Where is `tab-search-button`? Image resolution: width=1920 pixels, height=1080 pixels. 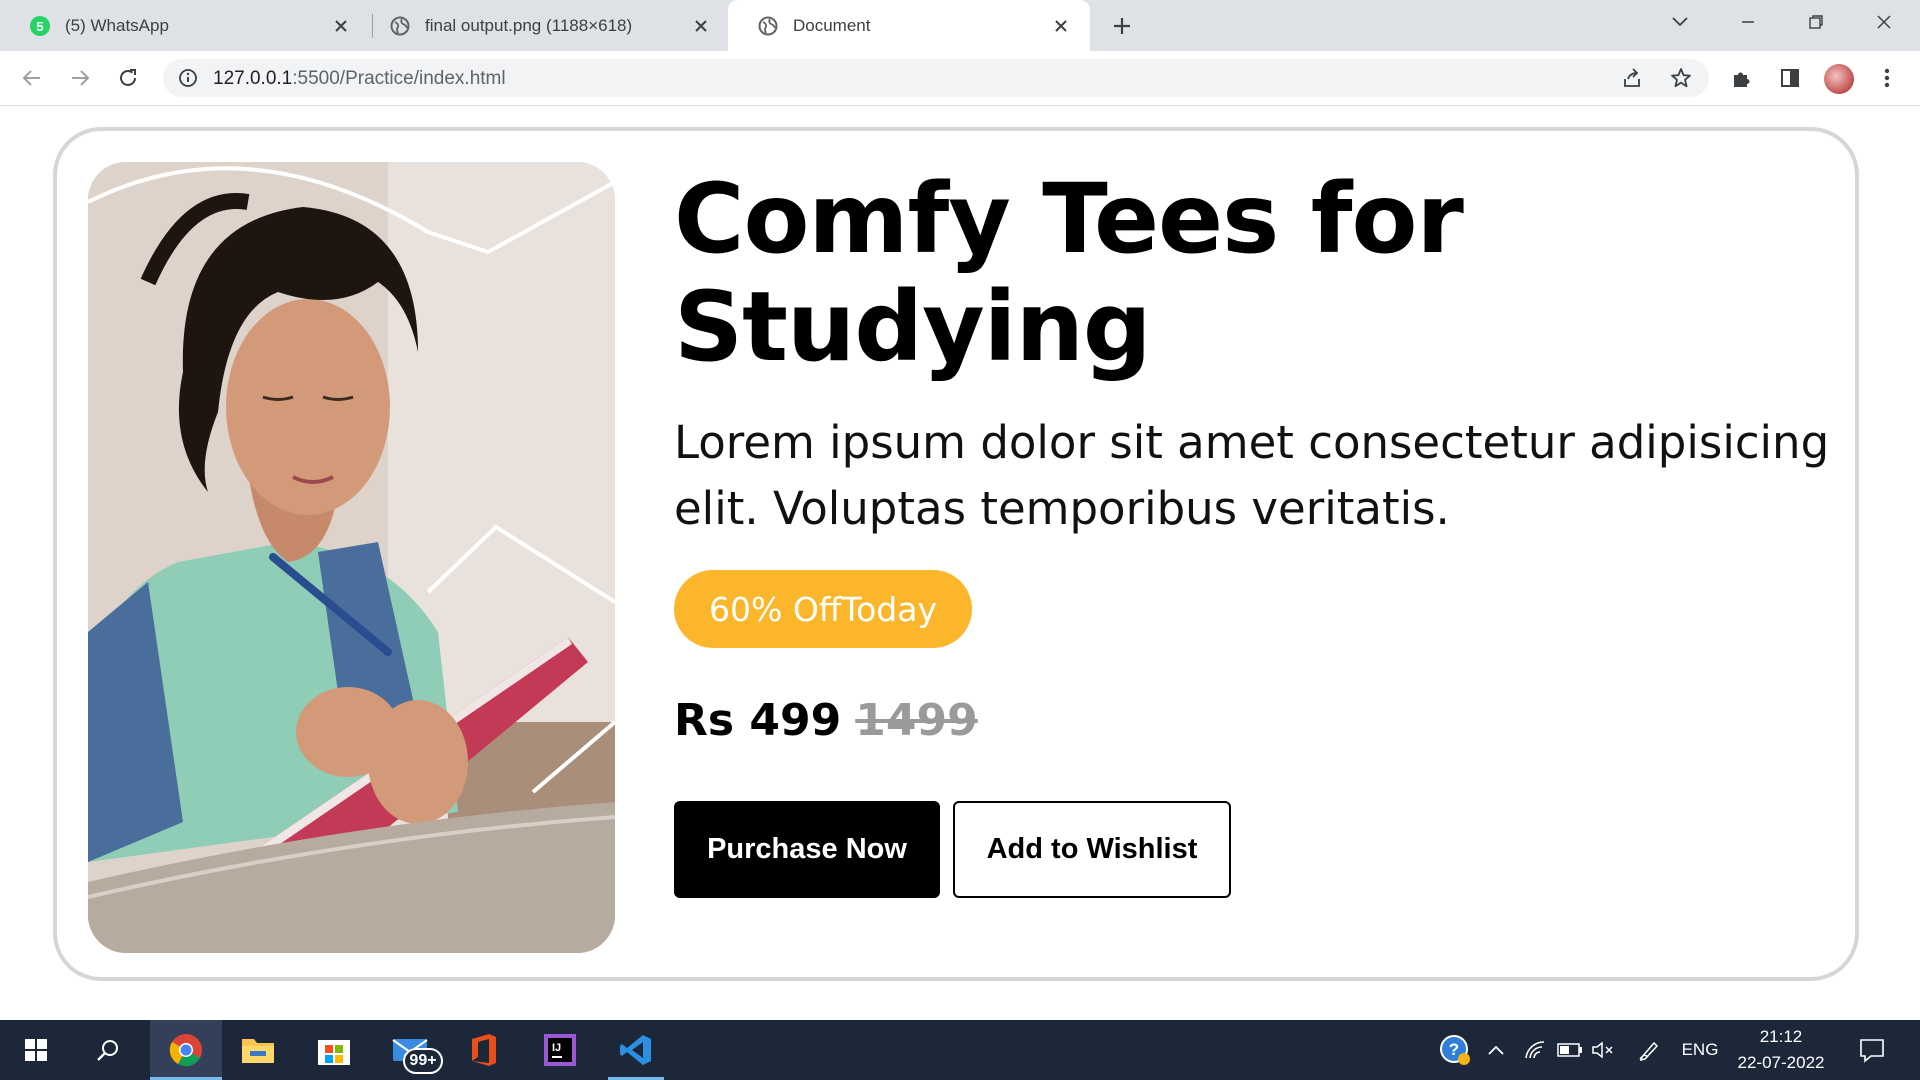
tab-search-button is located at coordinates (1680, 22).